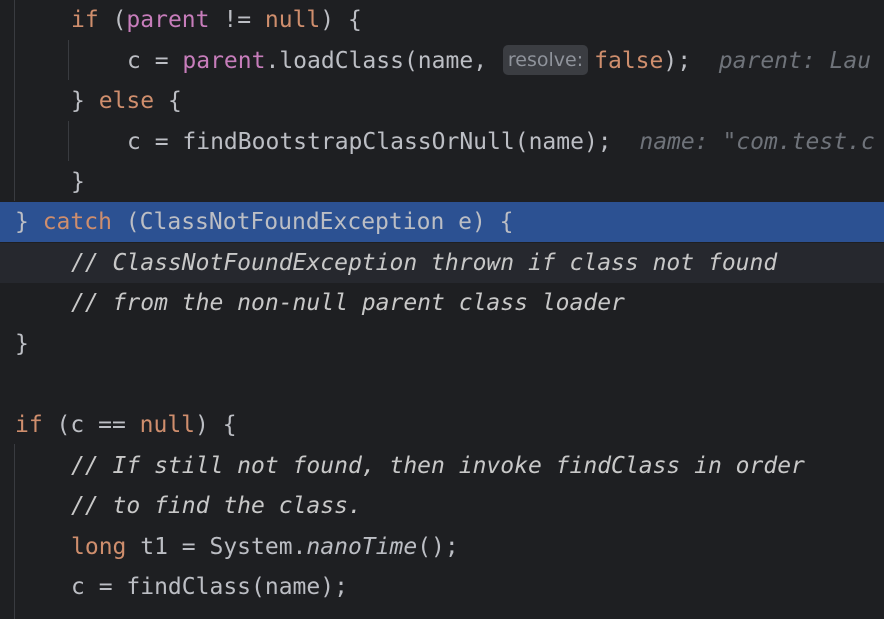  Describe the element at coordinates (757, 141) in the screenshot. I see `inline-debug-value: name: "com.test.c` at that location.